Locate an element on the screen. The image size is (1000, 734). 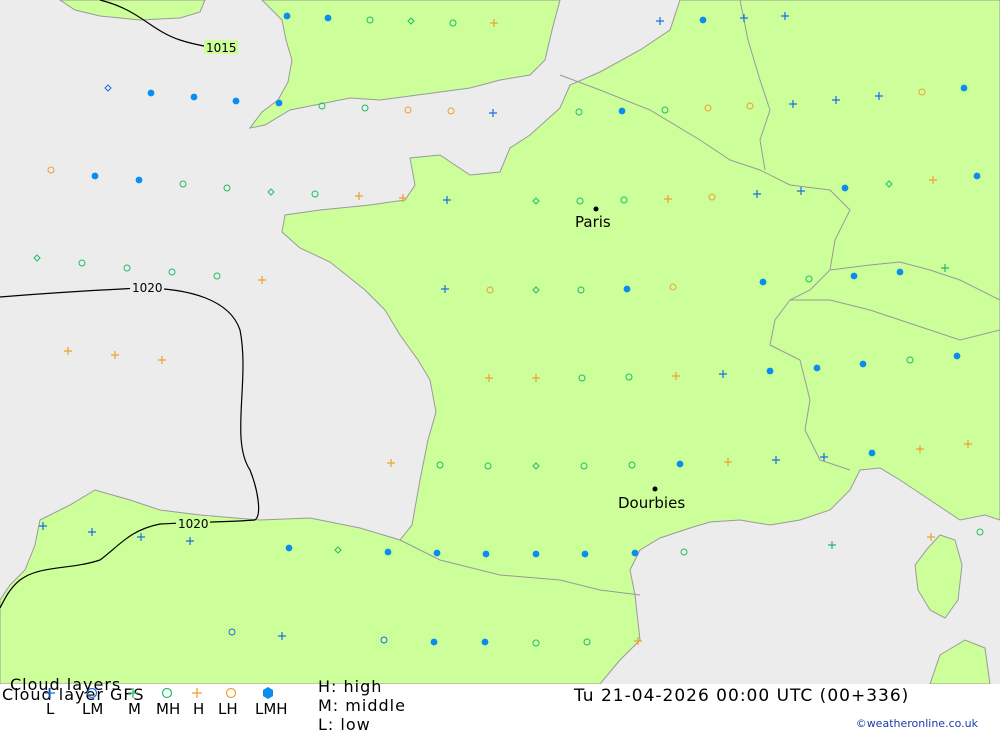
credit-link: ©weatheronline.co.uk is located at coordinates (917, 723).